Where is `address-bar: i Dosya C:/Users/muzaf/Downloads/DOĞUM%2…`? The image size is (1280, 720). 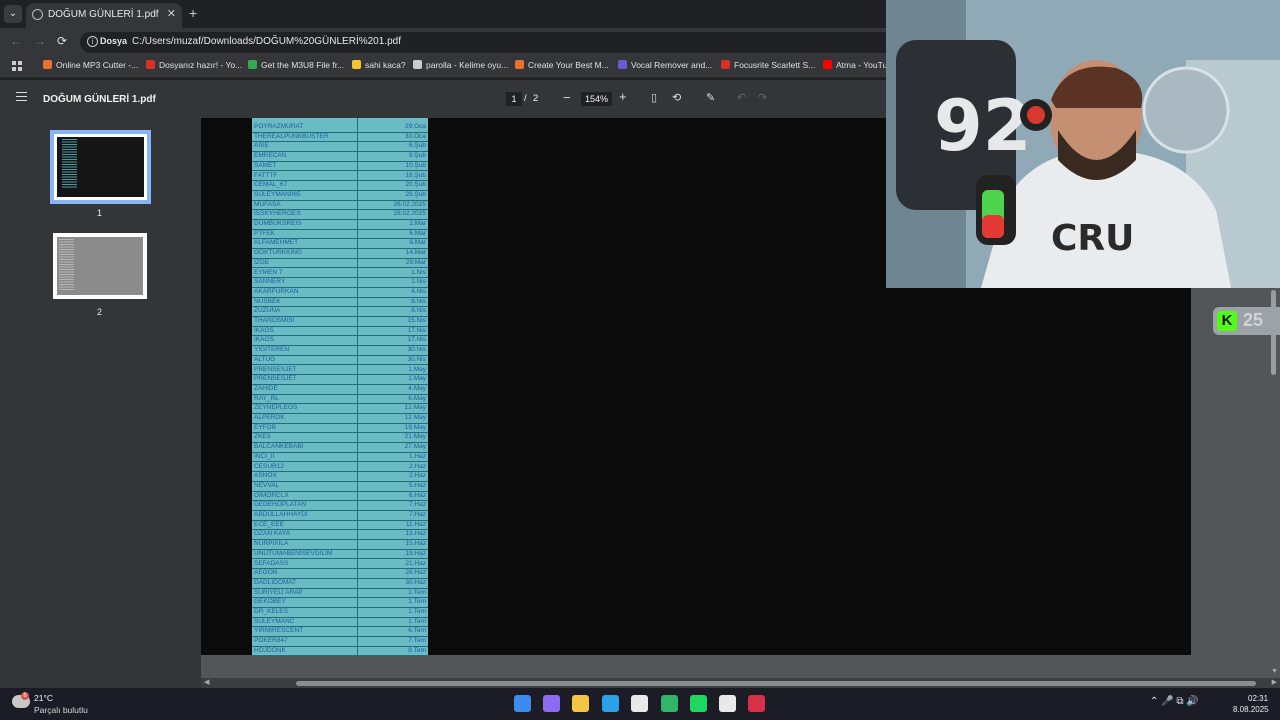 address-bar: i Dosya C:/Users/muzaf/Downloads/DOĞUM%2… is located at coordinates (483, 42).